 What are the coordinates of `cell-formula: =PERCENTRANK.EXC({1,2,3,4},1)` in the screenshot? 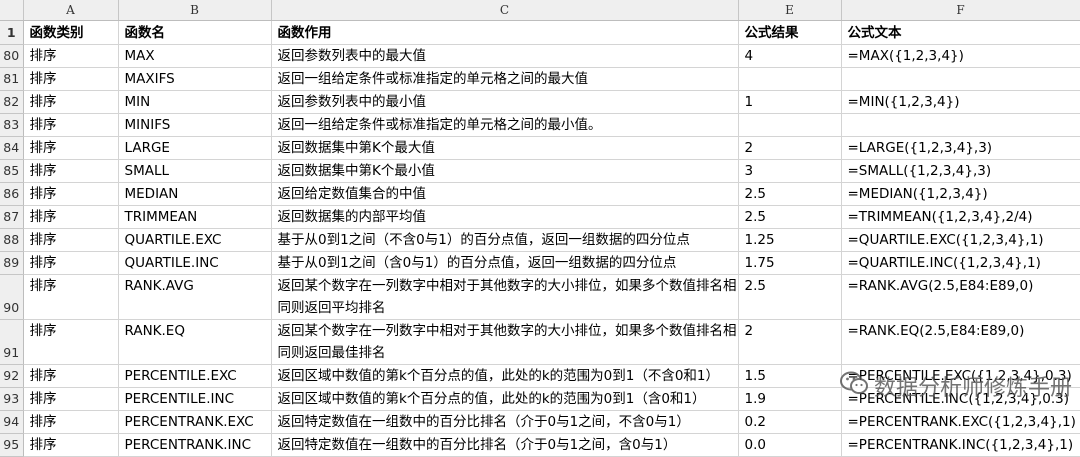 It's located at (960, 422).